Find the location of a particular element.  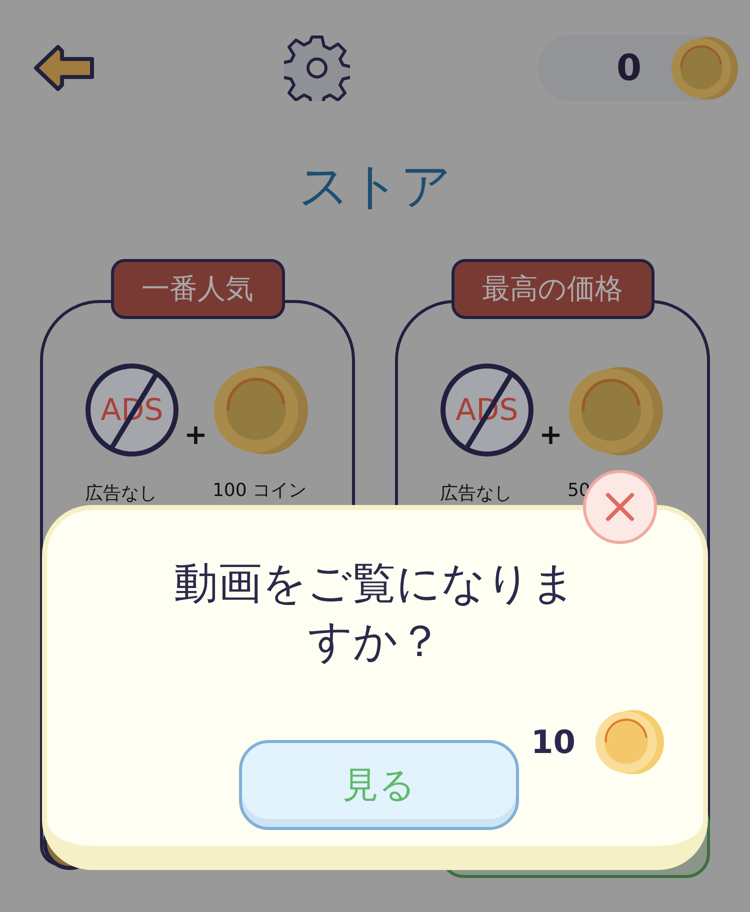

coin-balance: 0 is located at coordinates (629, 68).